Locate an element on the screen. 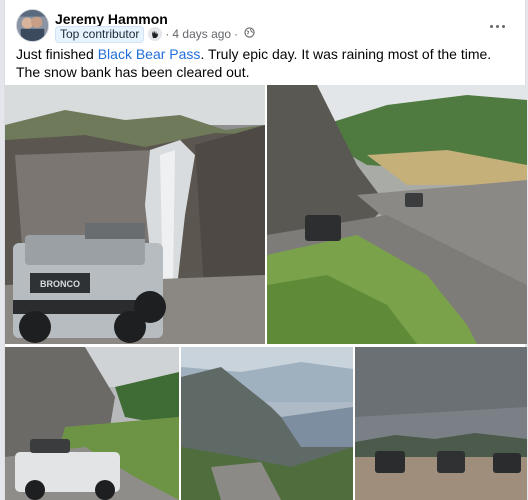 Image resolution: width=528 pixels, height=500 pixels. post-timestamp: 4 days ago is located at coordinates (201, 34).